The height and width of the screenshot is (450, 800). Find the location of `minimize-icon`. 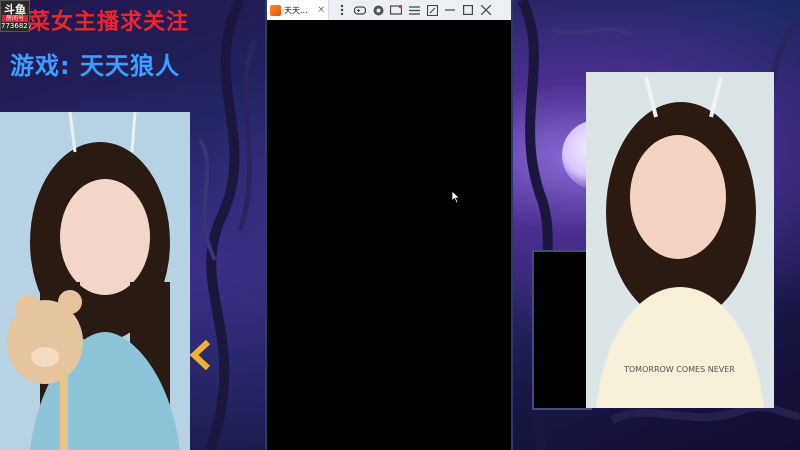

minimize-icon is located at coordinates (450, 10).